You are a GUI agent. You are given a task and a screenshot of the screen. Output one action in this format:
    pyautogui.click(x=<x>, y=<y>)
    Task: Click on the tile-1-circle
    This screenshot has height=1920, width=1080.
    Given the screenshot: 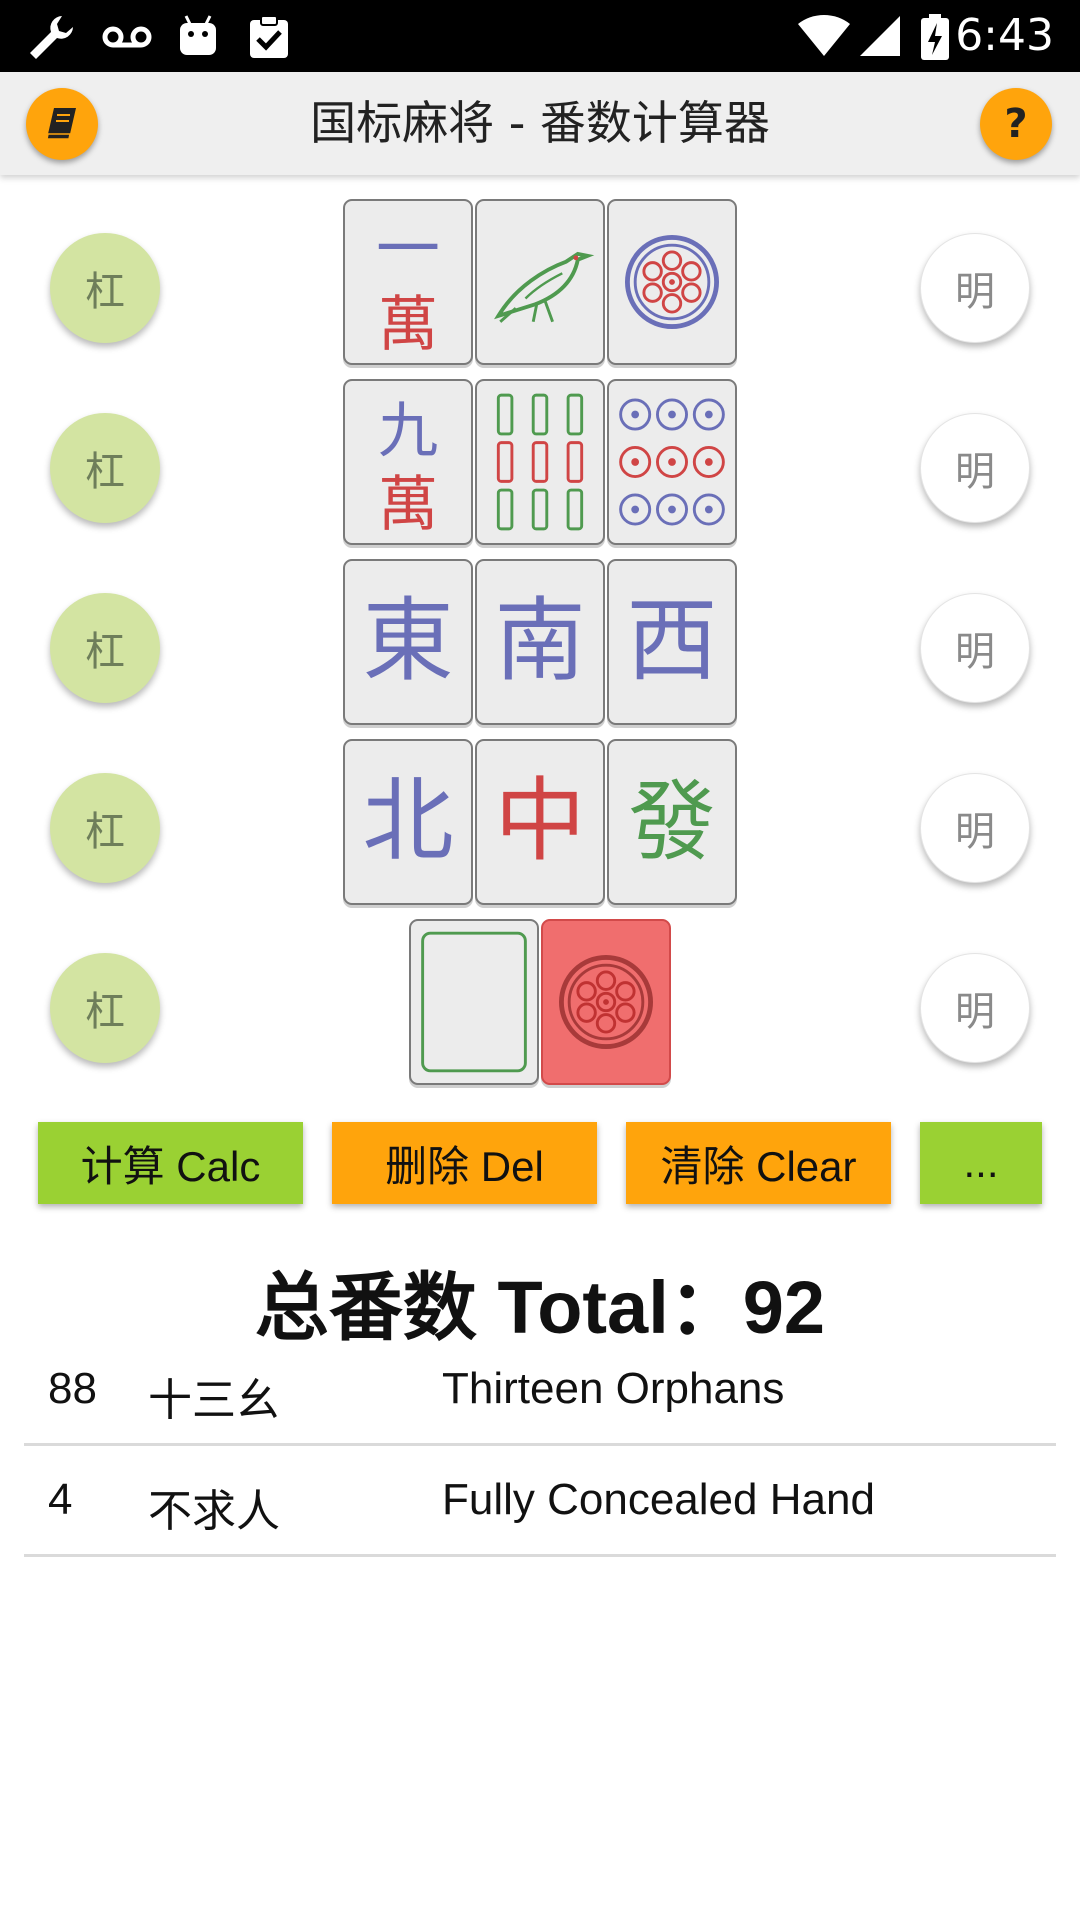 What is the action you would take?
    pyautogui.click(x=672, y=282)
    